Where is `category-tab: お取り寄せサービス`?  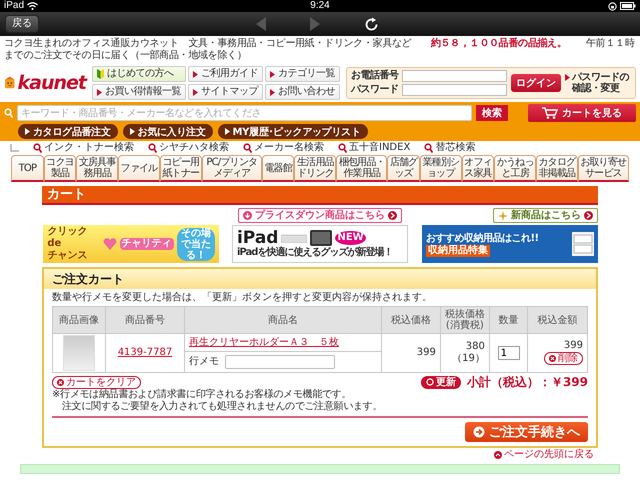
category-tab: お取り寄せサービス is located at coordinates (603, 168).